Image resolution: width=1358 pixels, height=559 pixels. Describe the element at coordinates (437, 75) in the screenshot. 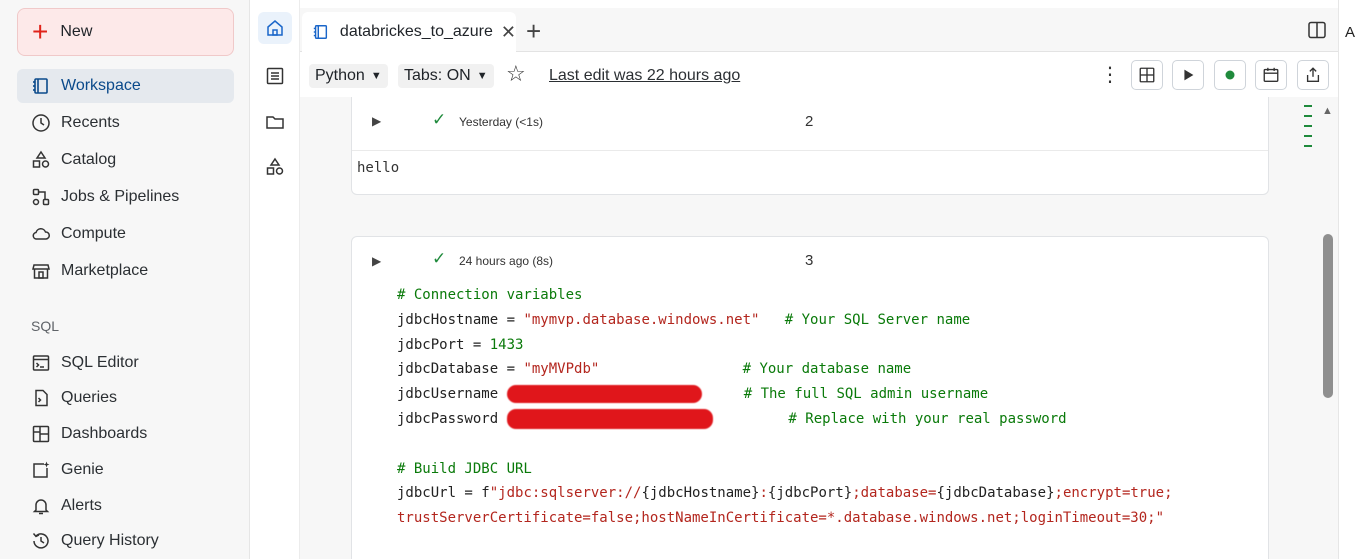

I see `tabs-setting-value: Tabs: ON` at that location.